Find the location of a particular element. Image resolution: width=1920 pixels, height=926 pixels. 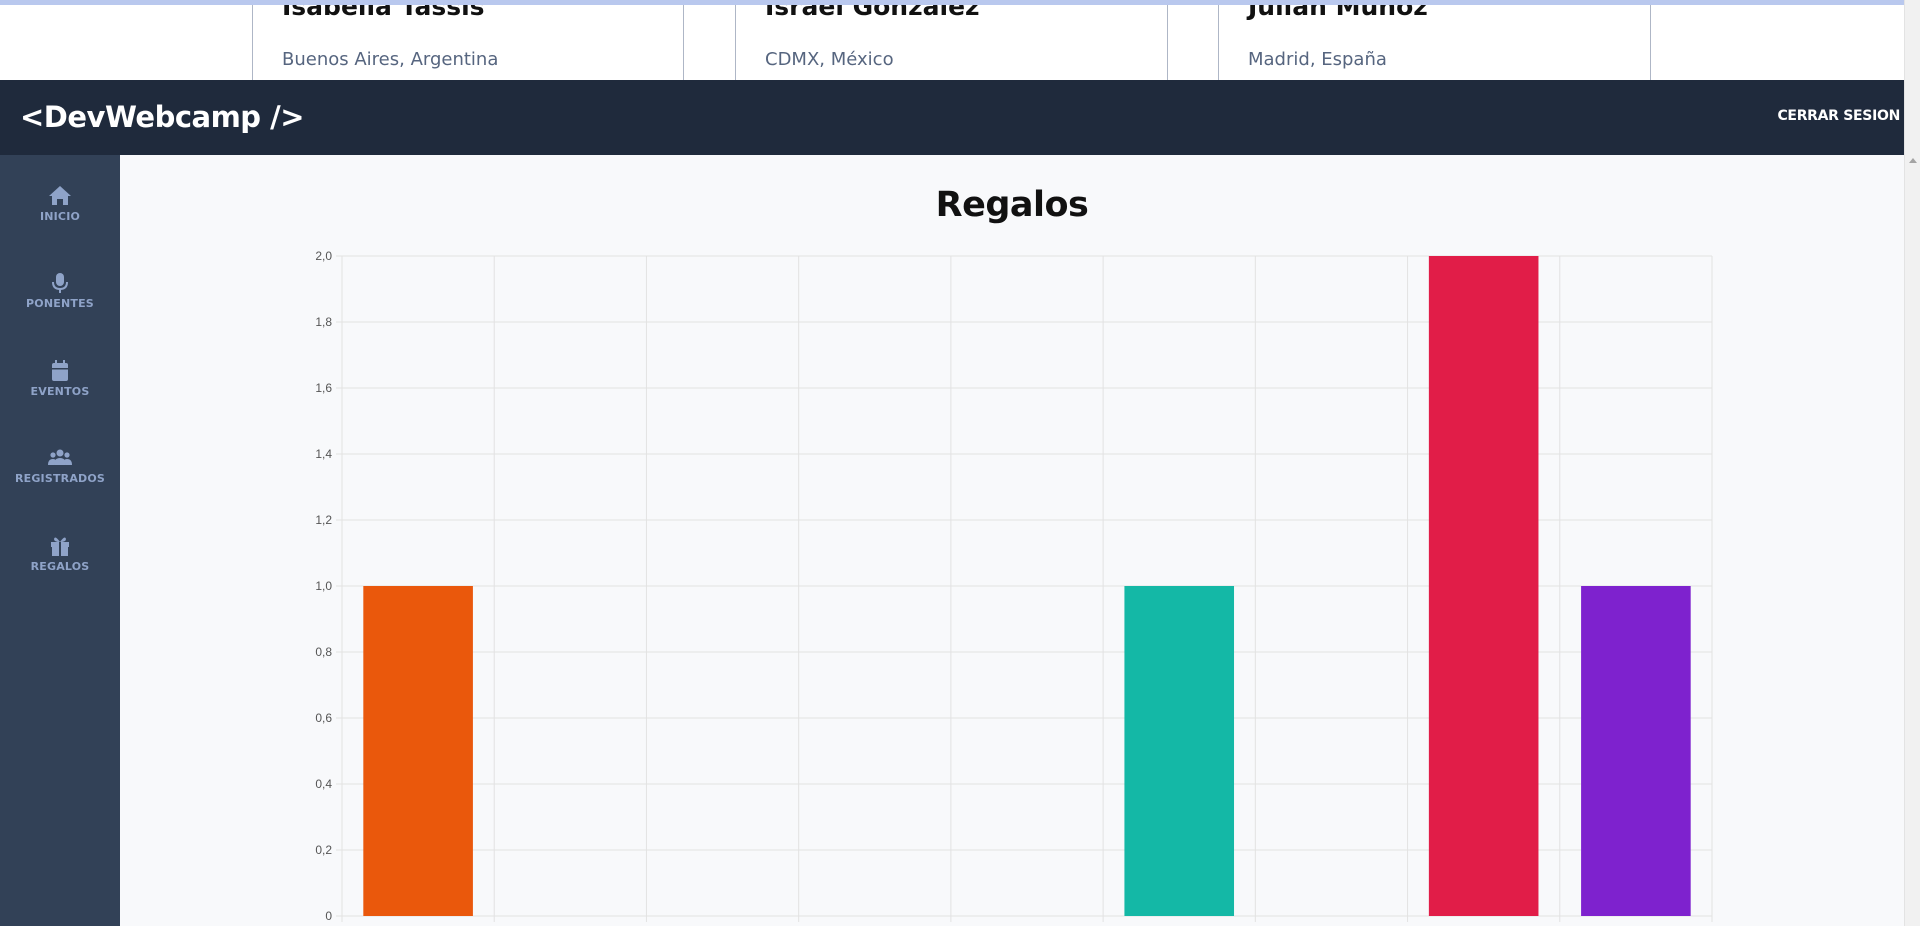

y-tick-label: 1,8 is located at coordinates (323, 322).